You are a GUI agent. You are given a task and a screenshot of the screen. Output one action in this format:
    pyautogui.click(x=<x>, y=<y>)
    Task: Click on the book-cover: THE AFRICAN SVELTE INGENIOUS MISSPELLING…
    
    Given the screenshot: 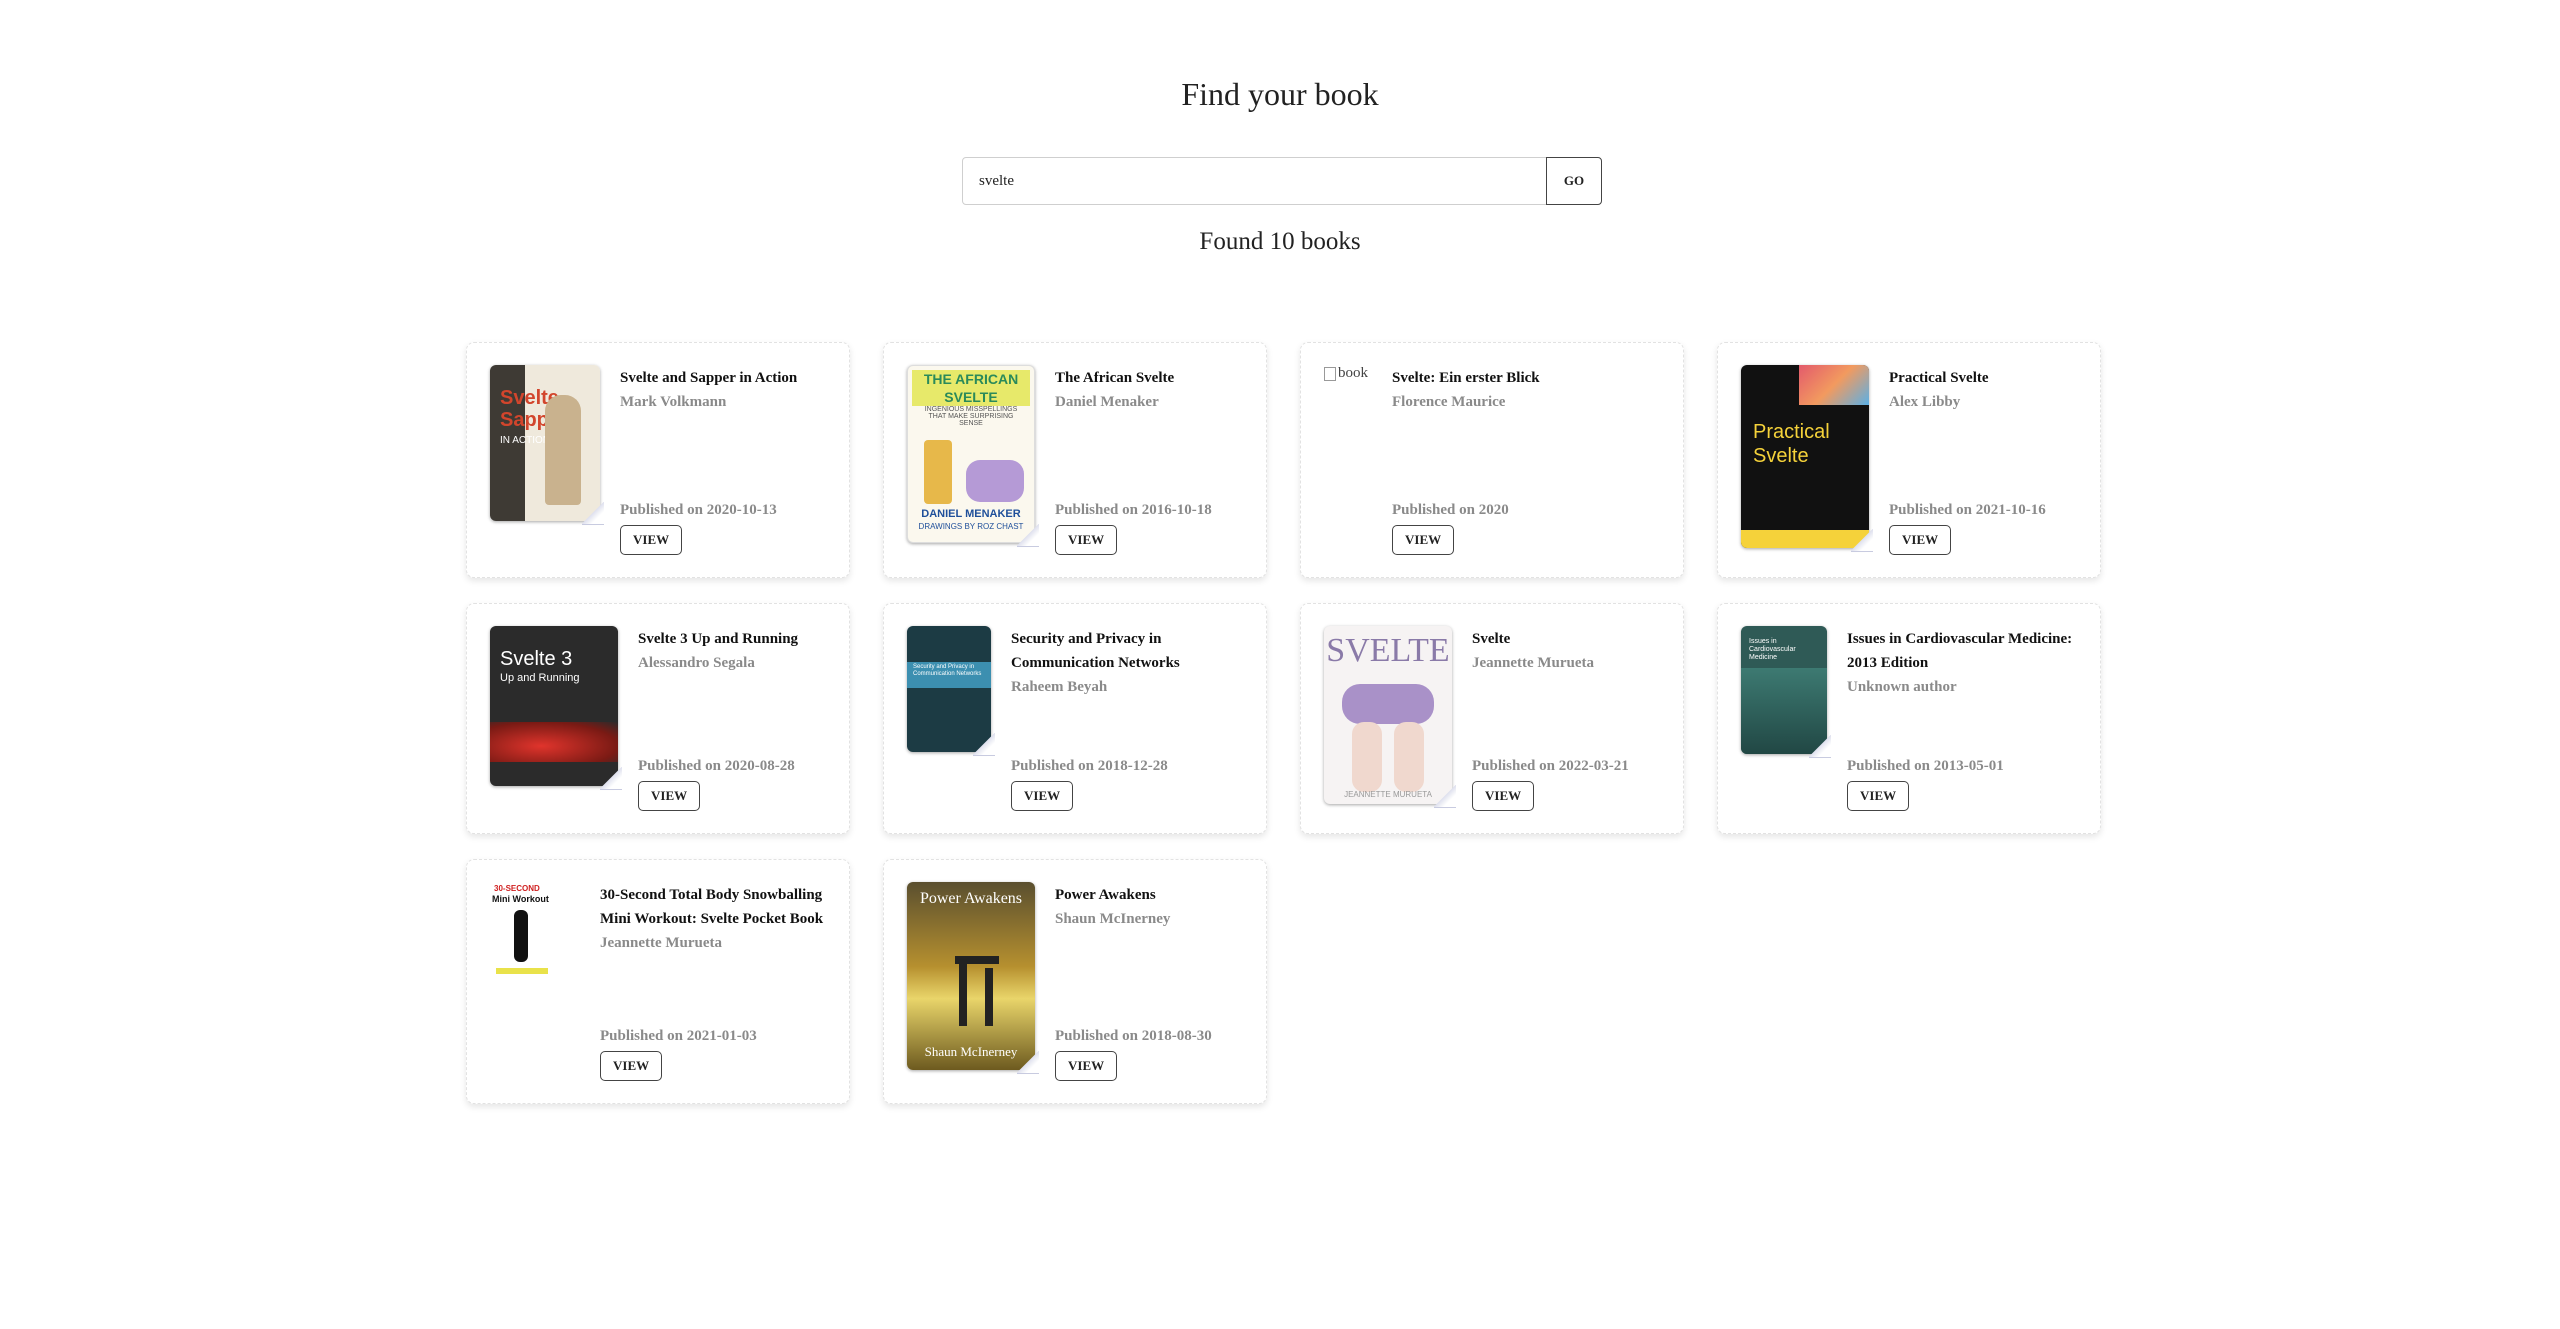 What is the action you would take?
    pyautogui.click(x=973, y=456)
    